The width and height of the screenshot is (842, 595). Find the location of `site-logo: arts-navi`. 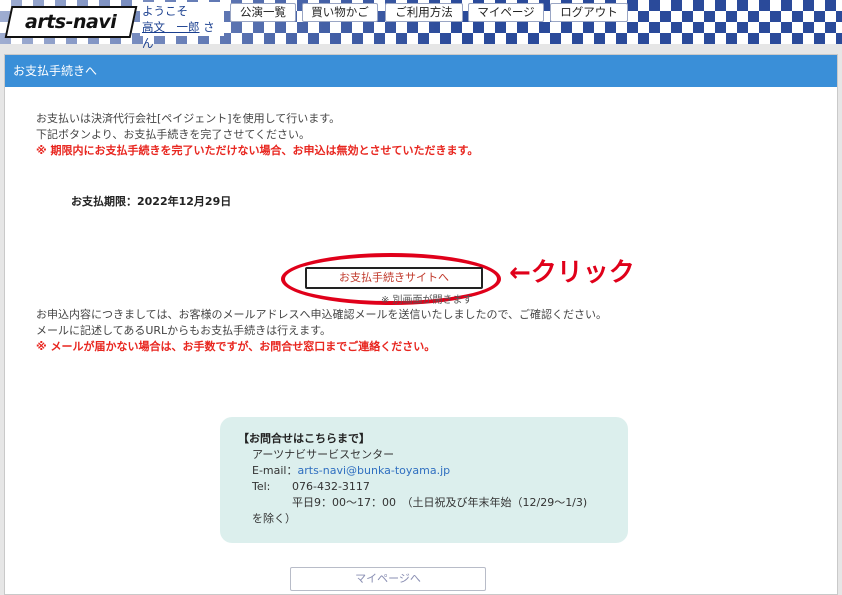

site-logo: arts-navi is located at coordinates (71, 22).